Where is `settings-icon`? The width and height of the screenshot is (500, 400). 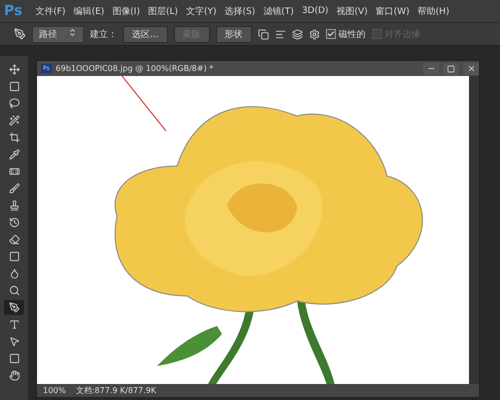
settings-icon is located at coordinates (314, 34).